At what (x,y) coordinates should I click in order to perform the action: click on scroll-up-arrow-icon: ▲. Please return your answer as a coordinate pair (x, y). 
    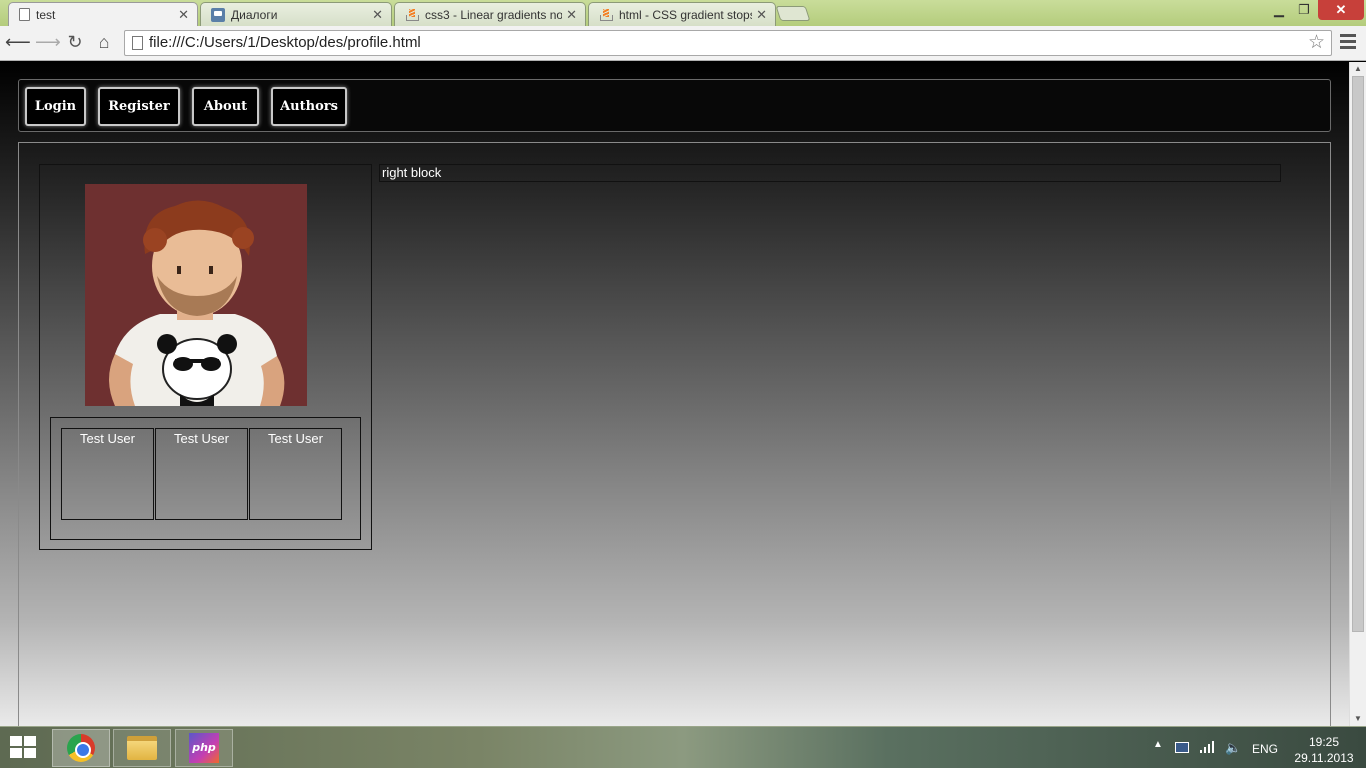
    Looking at the image, I should click on (1358, 69).